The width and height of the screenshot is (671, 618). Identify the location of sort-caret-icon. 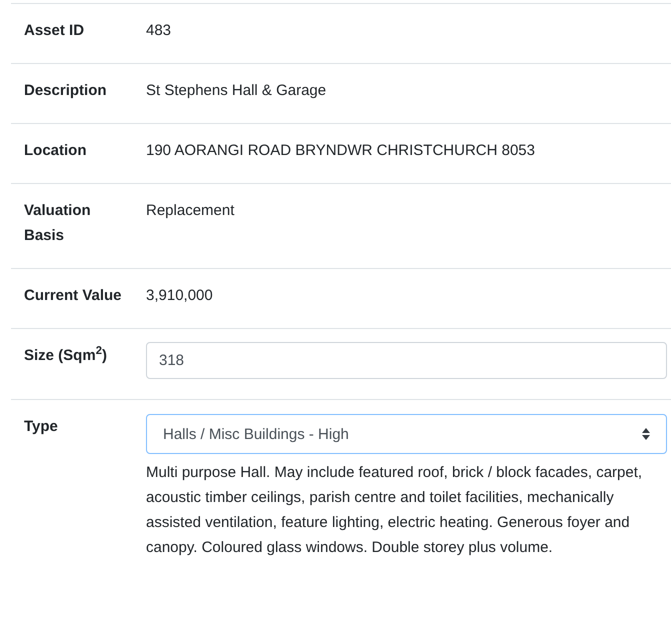
(646, 434).